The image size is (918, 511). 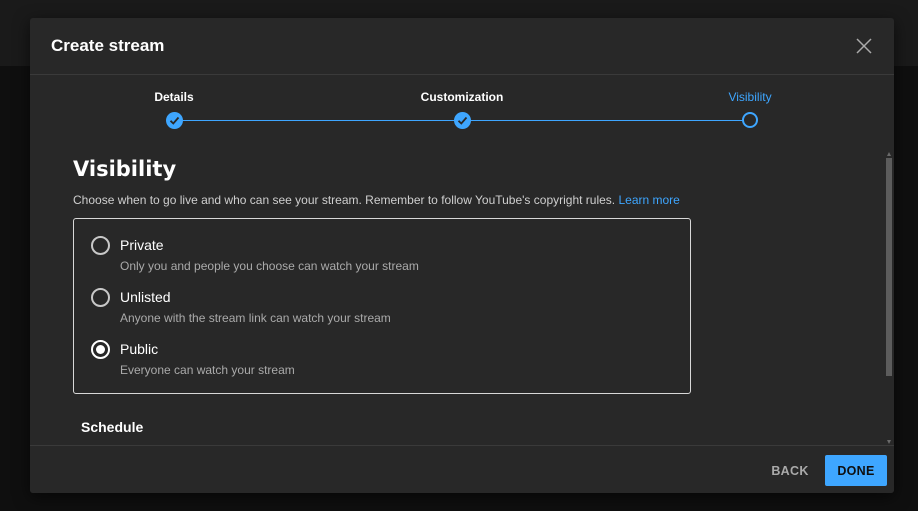 What do you see at coordinates (207, 370) in the screenshot?
I see `option-description: Everyone can watch your stream` at bounding box center [207, 370].